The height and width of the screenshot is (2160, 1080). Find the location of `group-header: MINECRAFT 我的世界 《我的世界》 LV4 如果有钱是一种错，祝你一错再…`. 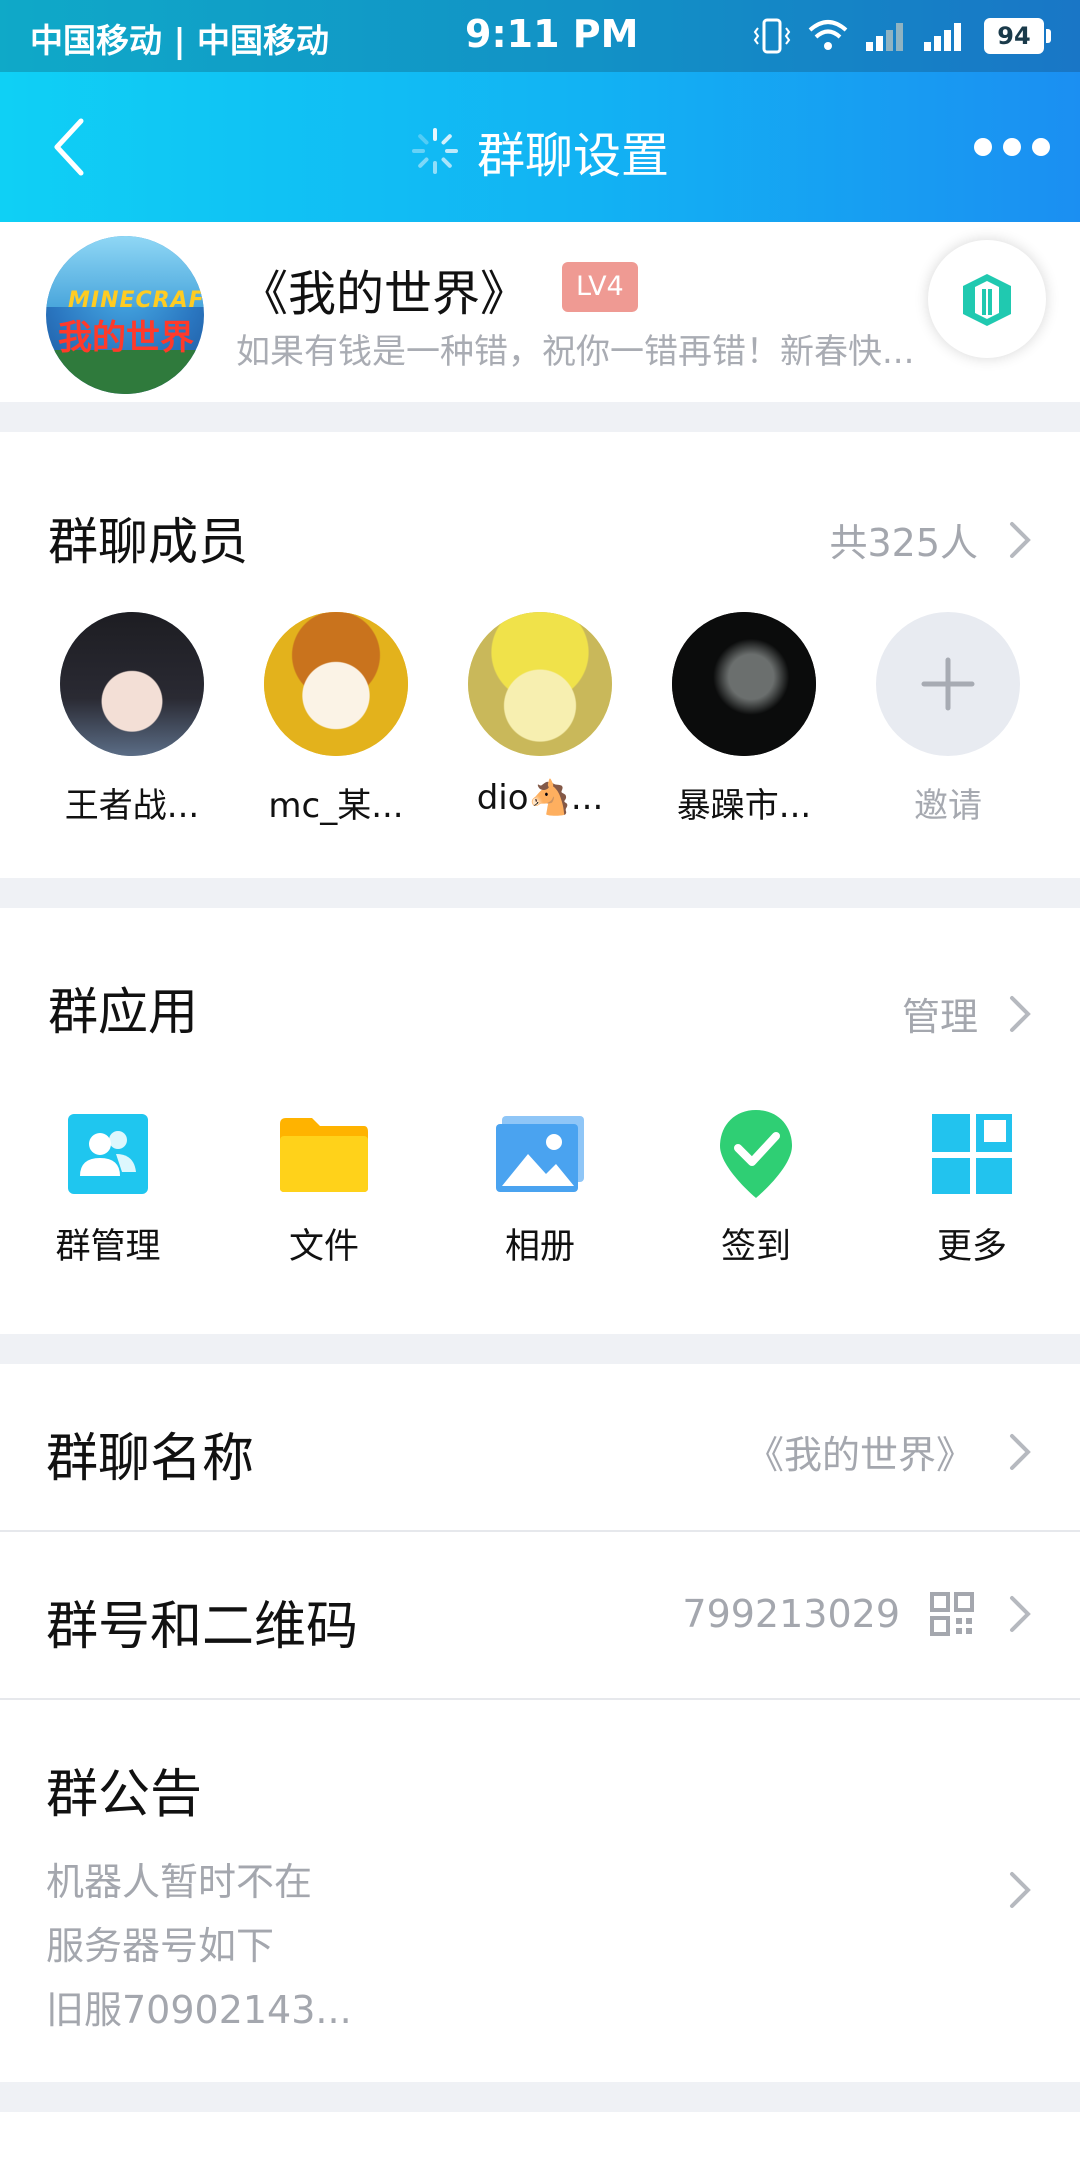

group-header: MINECRAFT 我的世界 《我的世界》 LV4 如果有钱是一种错，祝你一错再… is located at coordinates (540, 312).